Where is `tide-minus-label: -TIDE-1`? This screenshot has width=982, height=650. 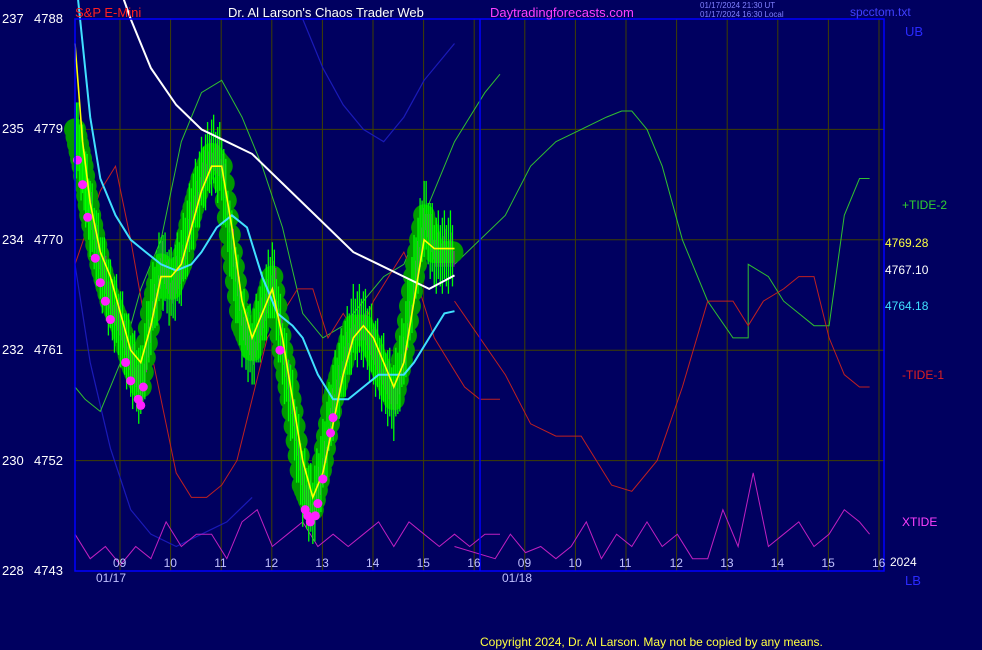 tide-minus-label: -TIDE-1 is located at coordinates (923, 375).